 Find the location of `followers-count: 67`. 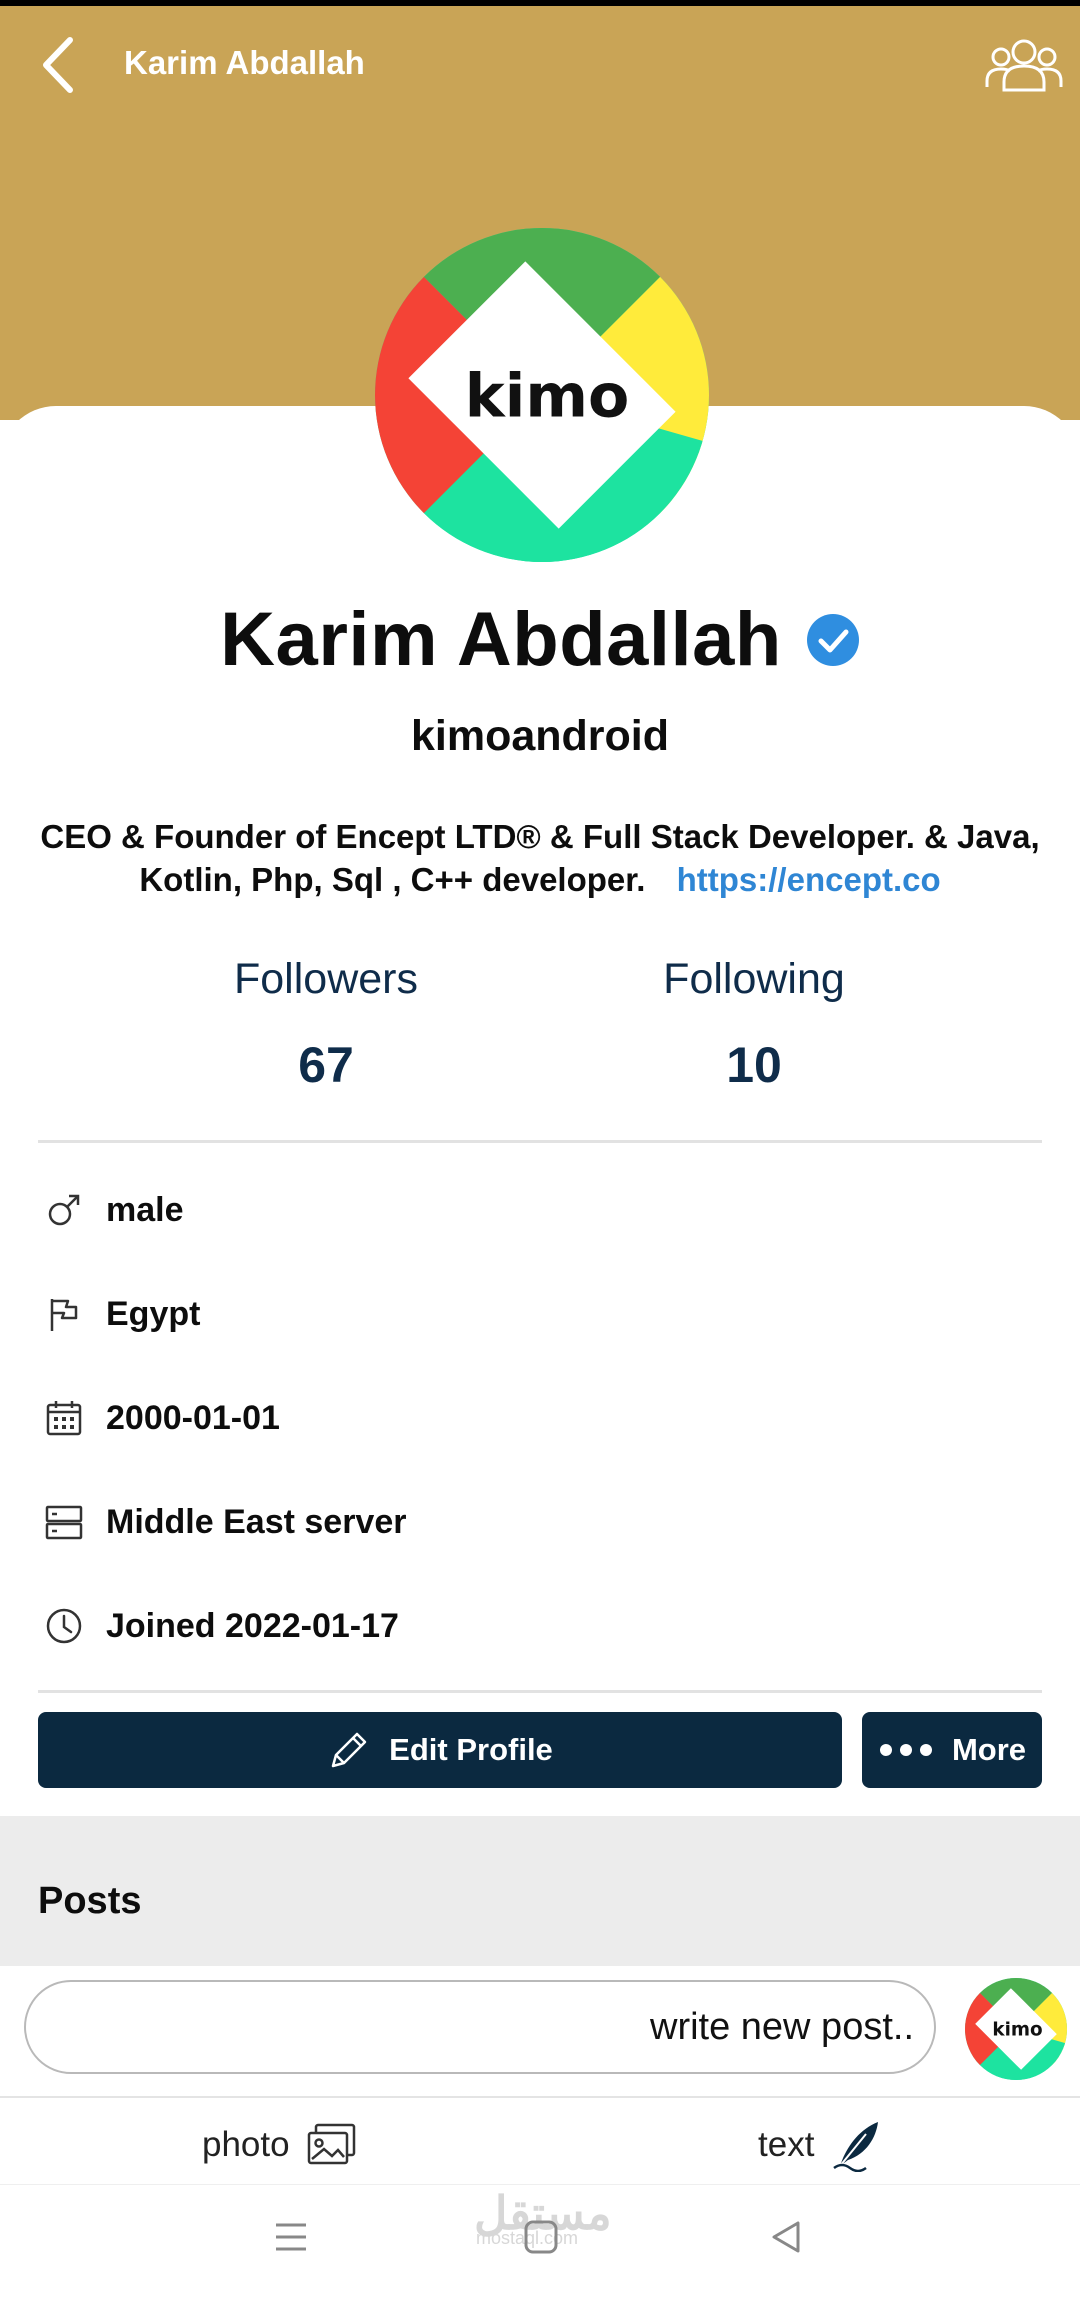

followers-count: 67 is located at coordinates (326, 1065).